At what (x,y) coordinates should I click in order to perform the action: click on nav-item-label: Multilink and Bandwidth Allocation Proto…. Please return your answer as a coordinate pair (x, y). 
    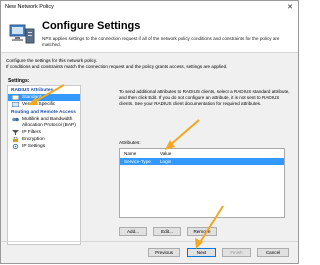
    Looking at the image, I should click on (49, 122).